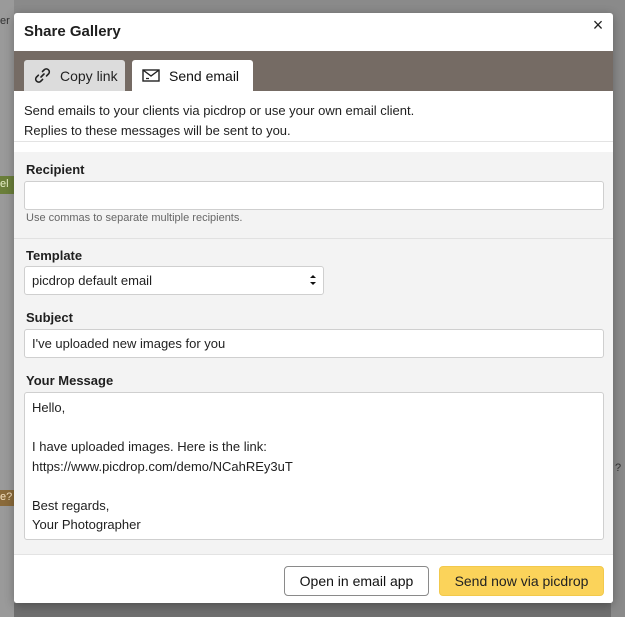 Image resolution: width=625 pixels, height=617 pixels. What do you see at coordinates (70, 380) in the screenshot?
I see `message-label: Your Message` at bounding box center [70, 380].